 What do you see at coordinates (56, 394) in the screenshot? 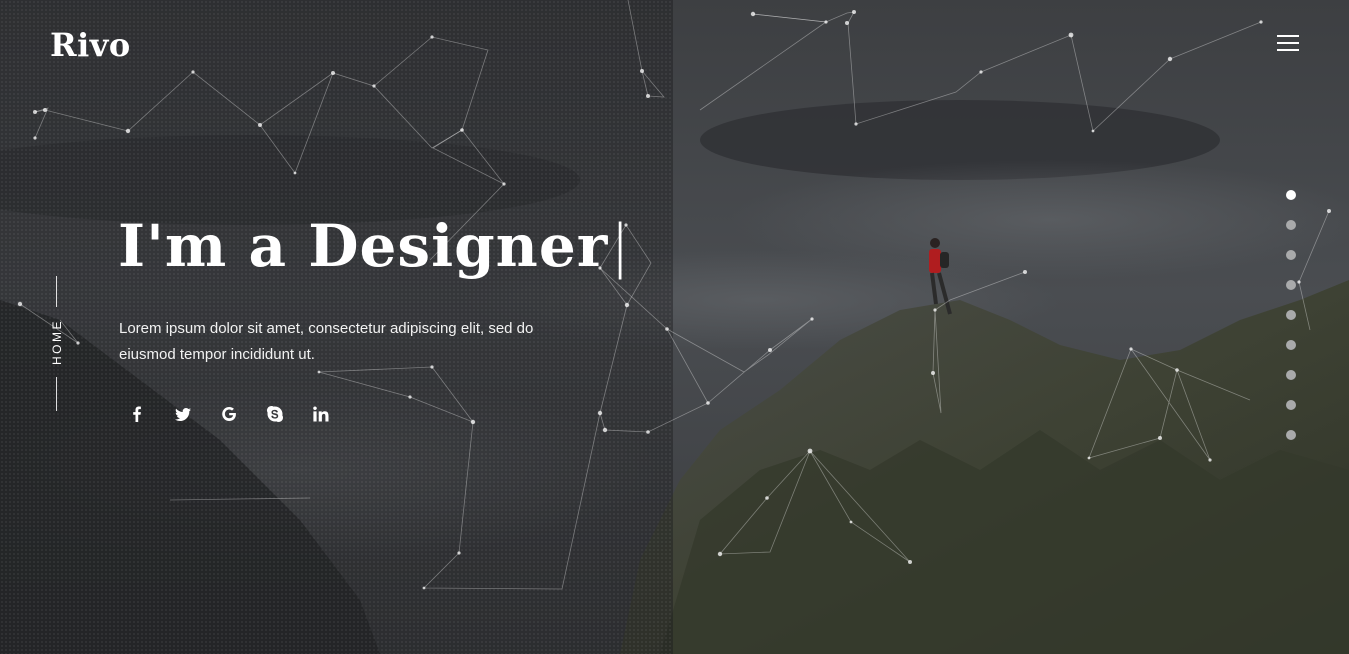
I see `side-nav-line-bottom` at bounding box center [56, 394].